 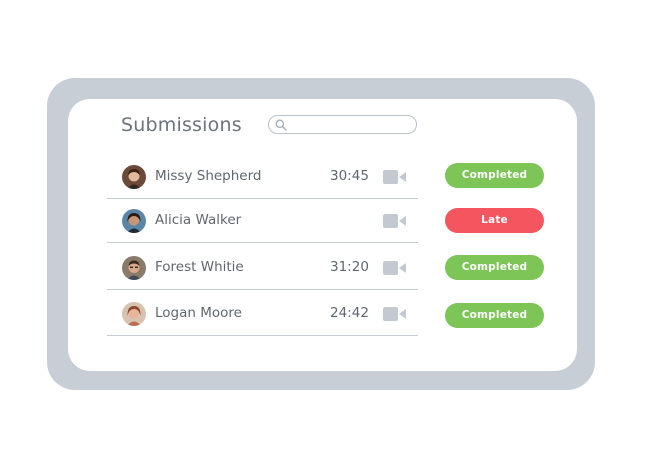 I want to click on table-row: Forest Whitie 31:20, so click(x=262, y=268).